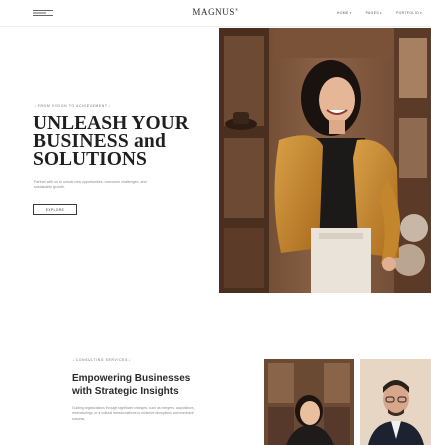 This screenshot has height=445, width=431. I want to click on woman-portrait-photo, so click(309, 402).